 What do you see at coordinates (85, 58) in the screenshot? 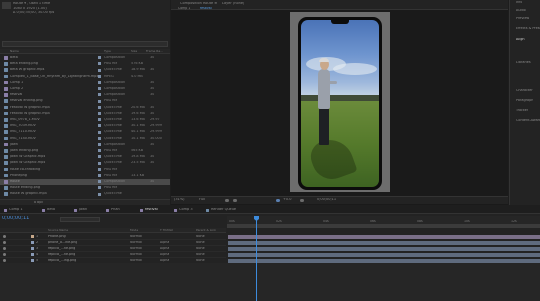
I see `project-item: Beta Composition 30` at bounding box center [85, 58].